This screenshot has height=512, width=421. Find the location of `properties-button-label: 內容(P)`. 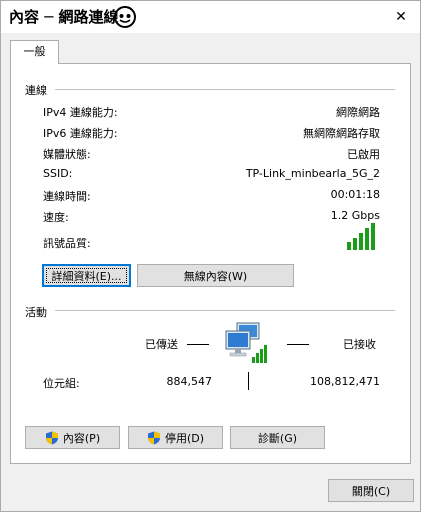

properties-button-label: 內容(P) is located at coordinates (81, 438).